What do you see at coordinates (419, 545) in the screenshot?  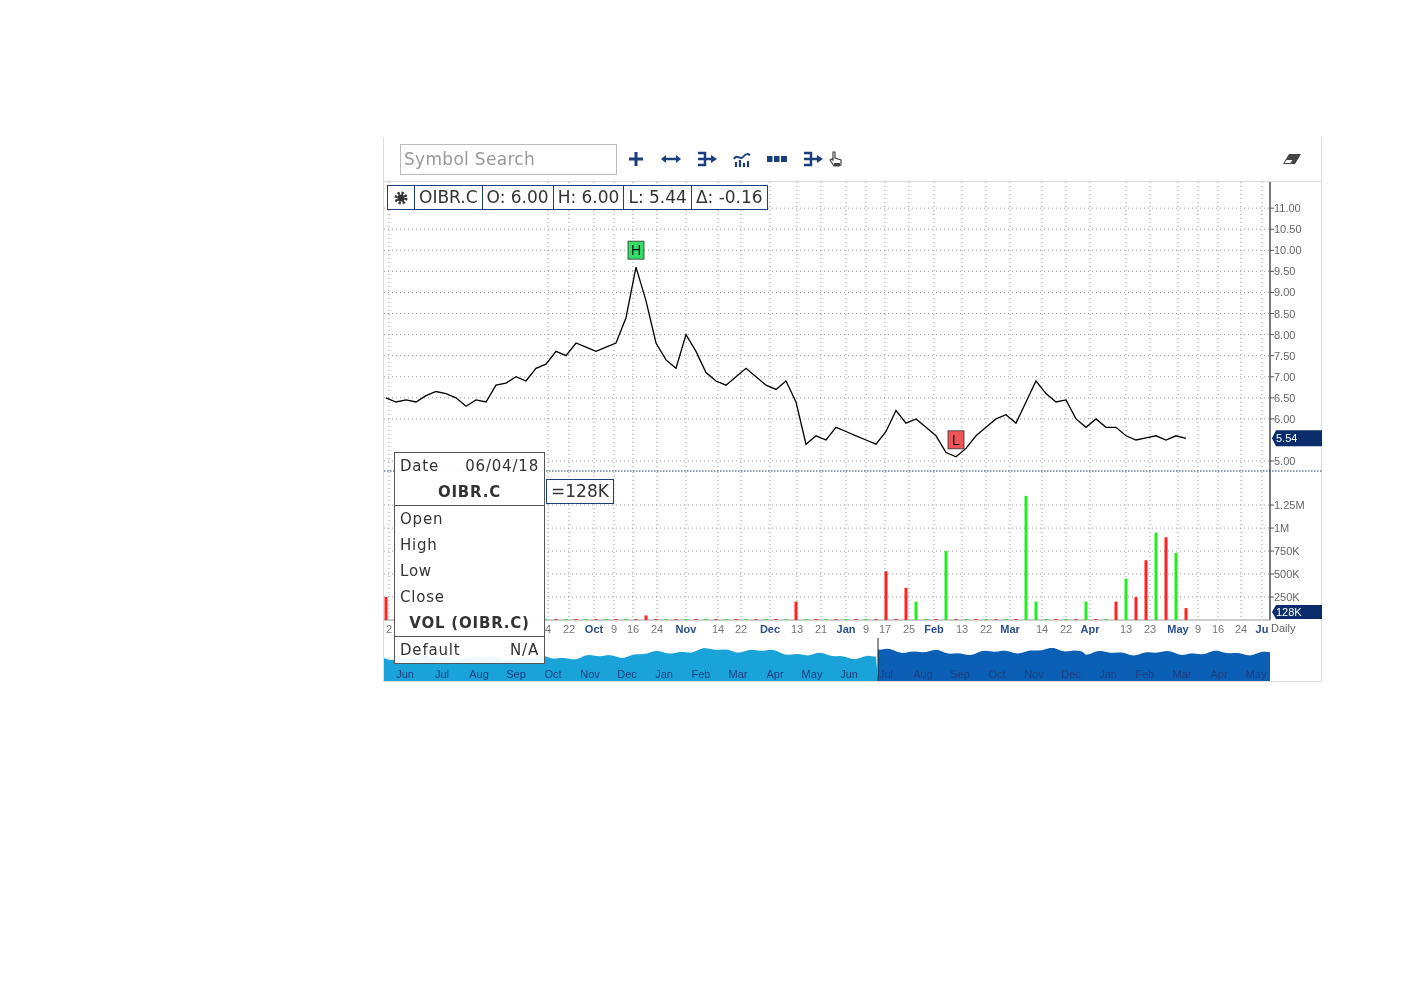 I see `field-label: High` at bounding box center [419, 545].